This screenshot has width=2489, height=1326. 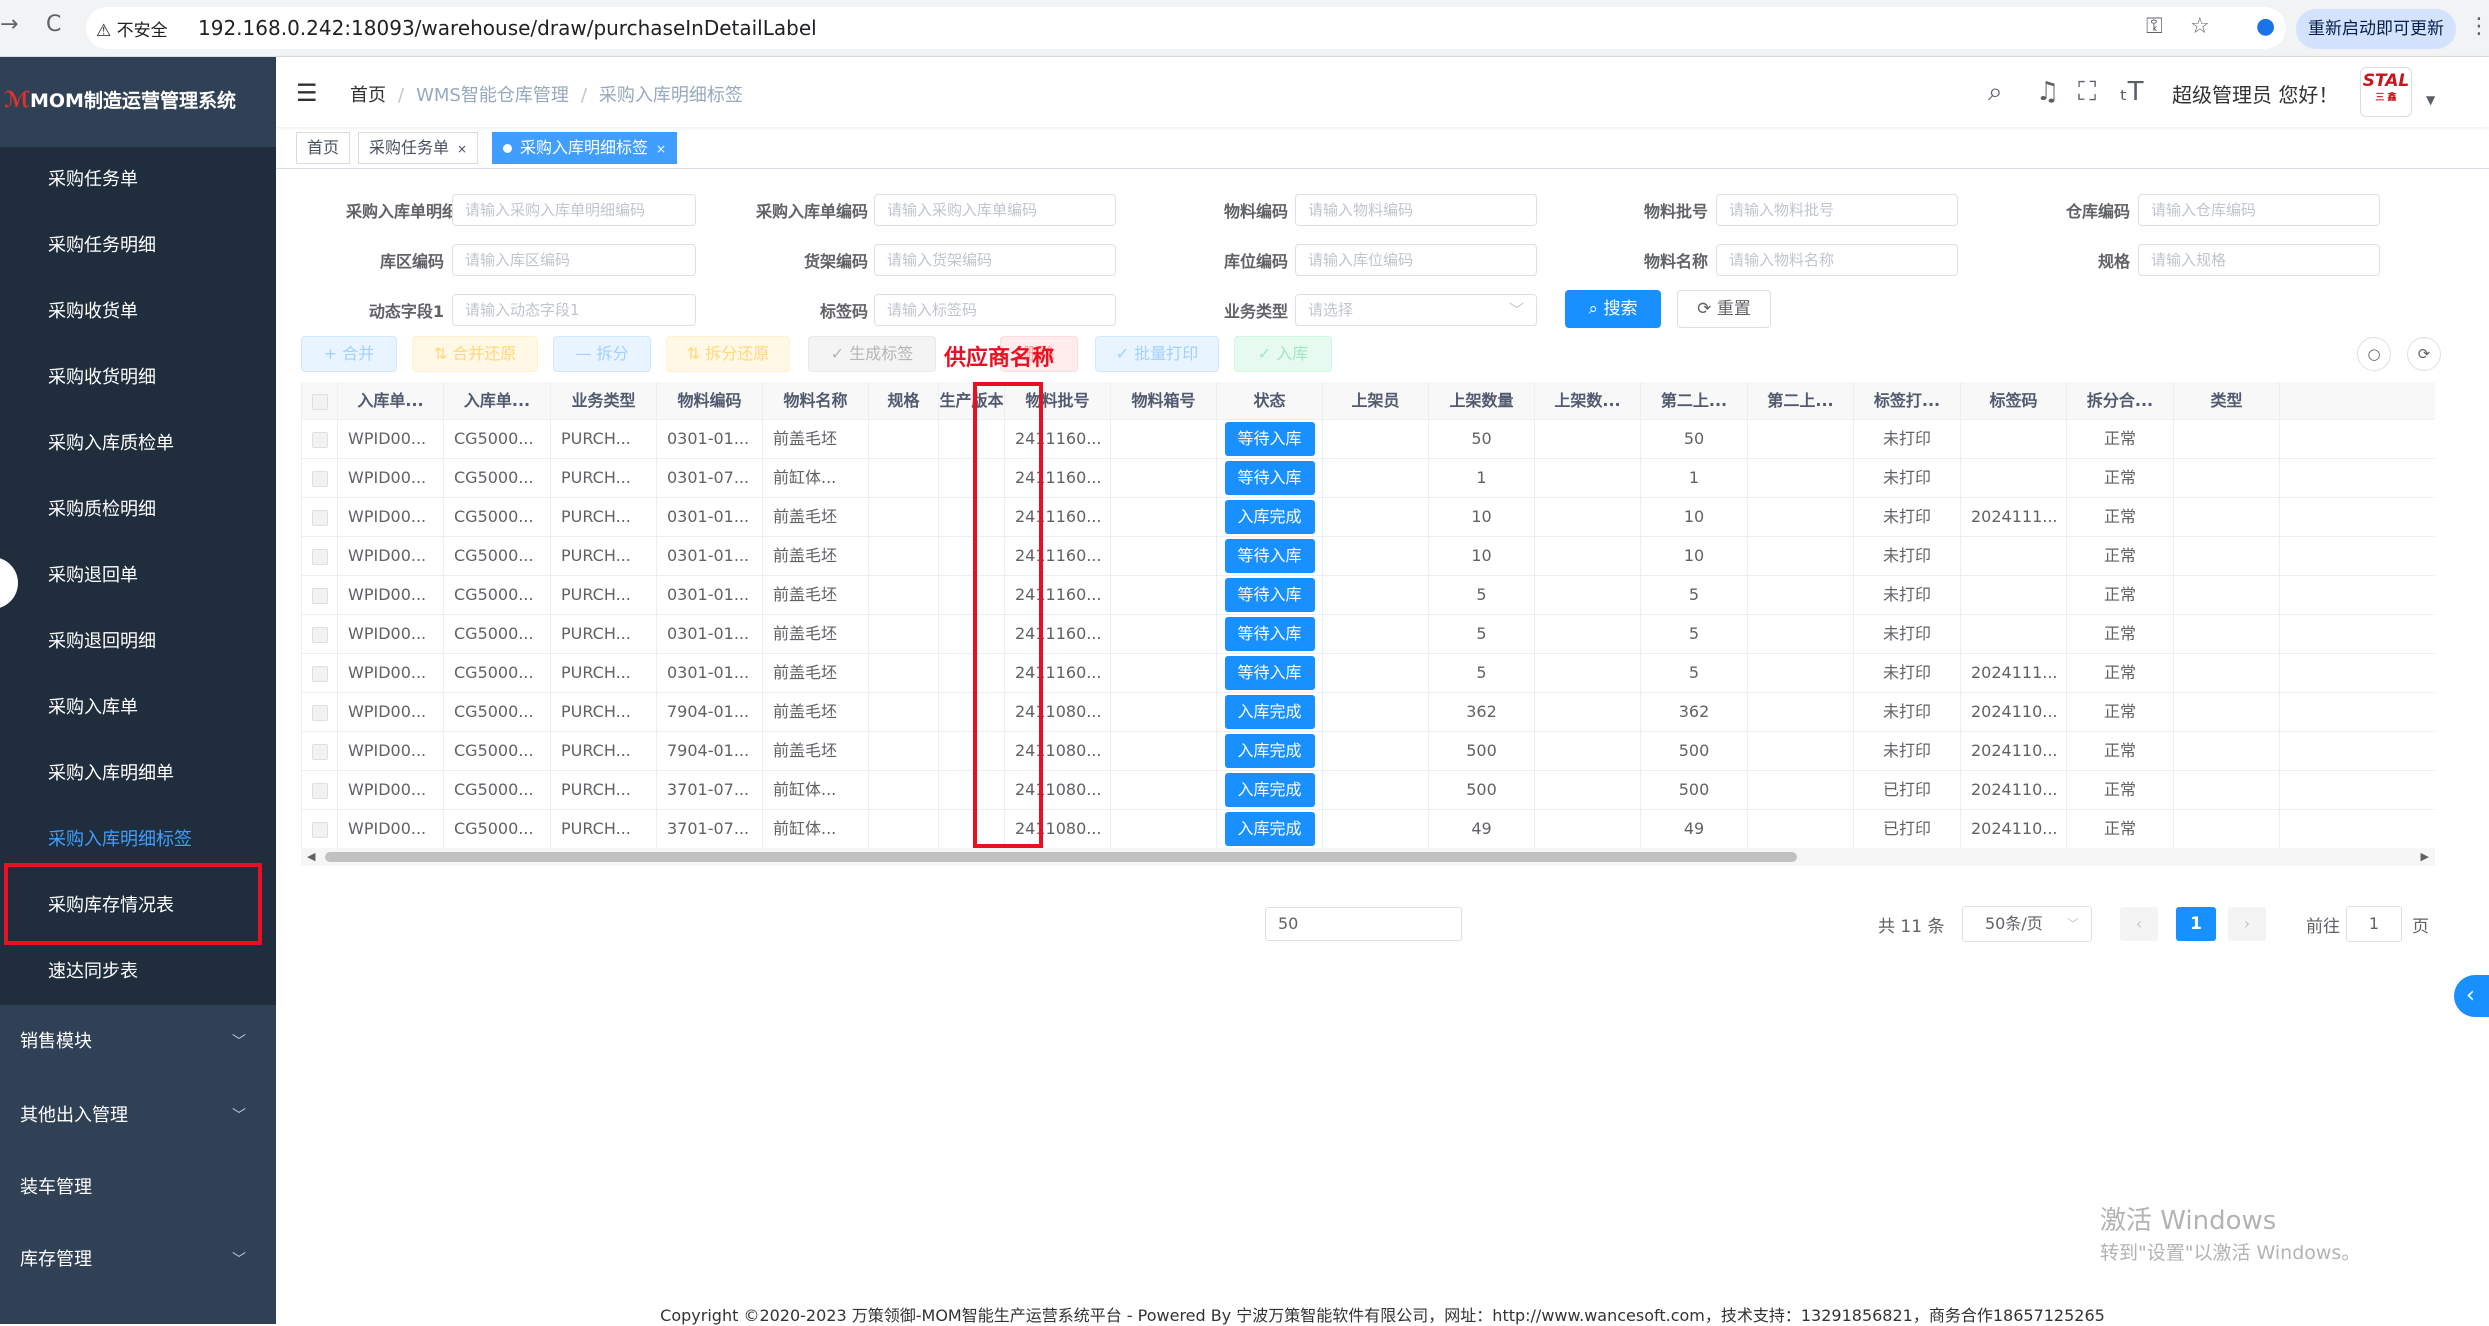 I want to click on page-number-1: 1, so click(x=2196, y=924).